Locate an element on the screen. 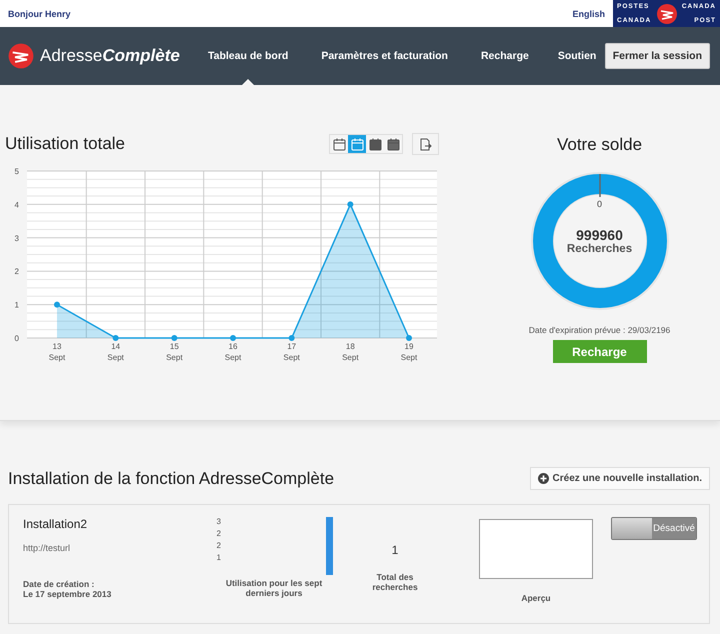  greeting: Bonjour Henry is located at coordinates (40, 13).